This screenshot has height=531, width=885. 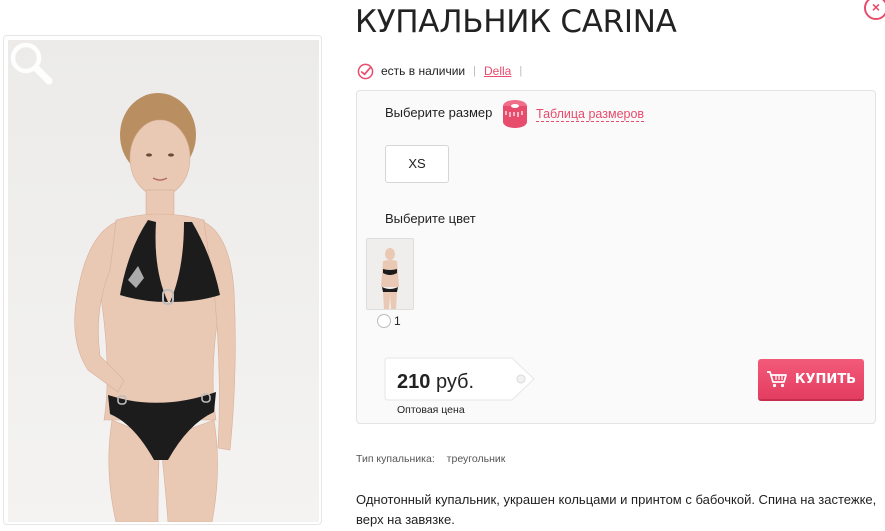 What do you see at coordinates (516, 22) in the screenshot?
I see `product-title: КУПАЛЬНИК CARINA` at bounding box center [516, 22].